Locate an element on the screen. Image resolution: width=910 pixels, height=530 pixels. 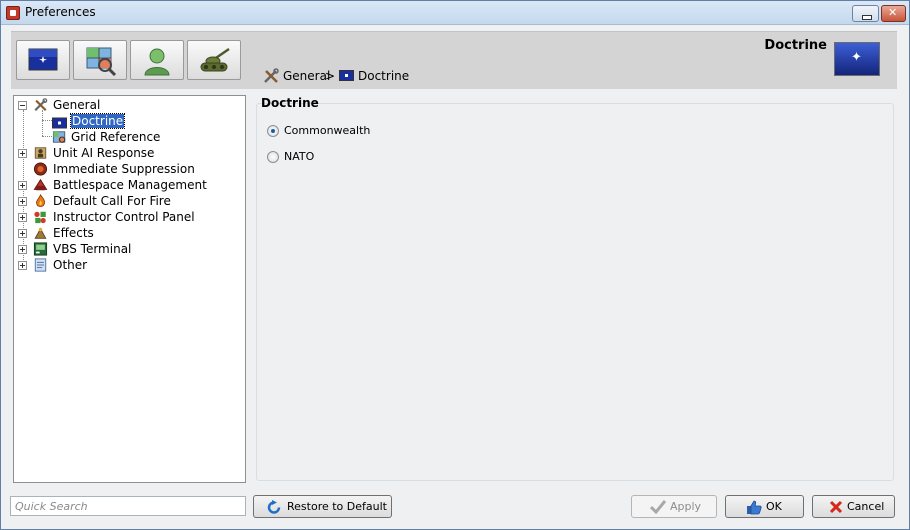
battlespace-icon is located at coordinates (40, 184).